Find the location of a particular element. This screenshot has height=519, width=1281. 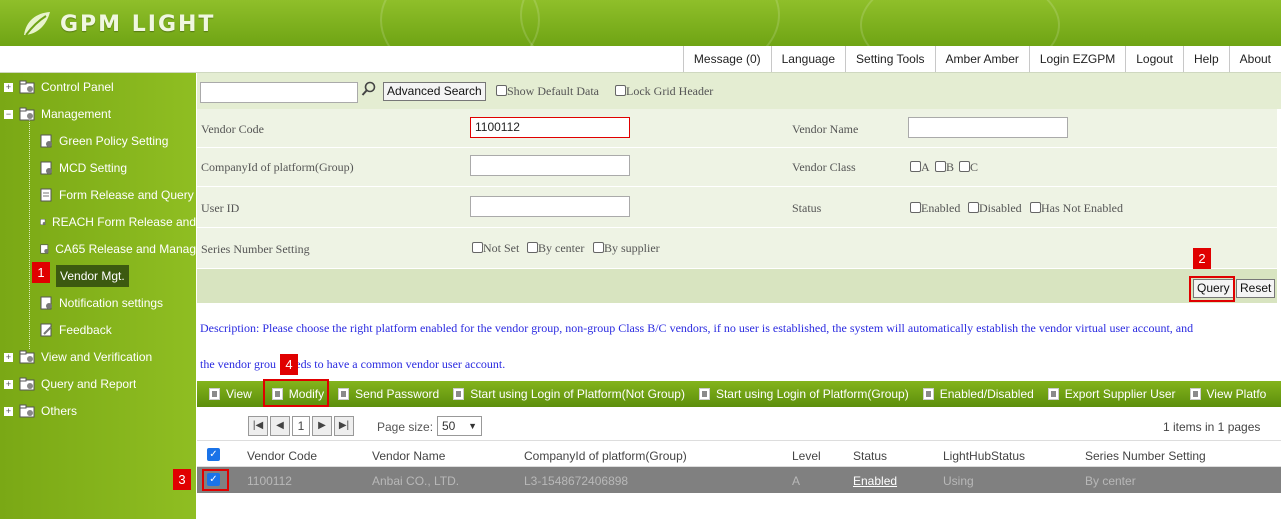

collapse-icon: − is located at coordinates (8, 114).